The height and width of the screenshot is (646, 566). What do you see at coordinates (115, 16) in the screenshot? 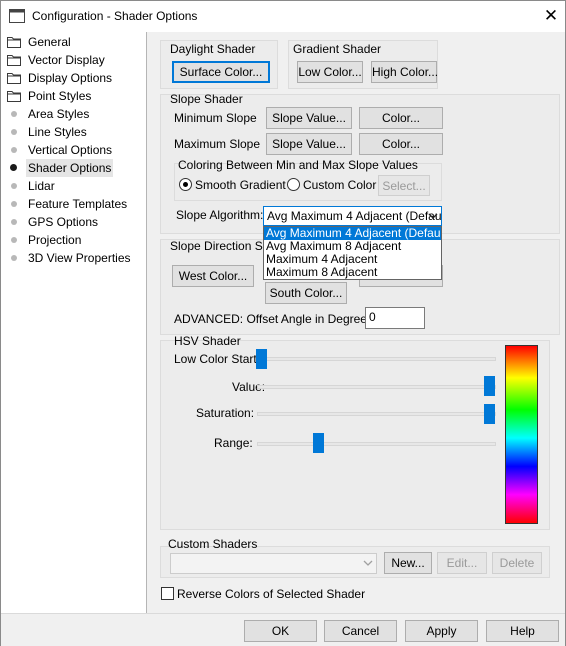
I see `window-title: Configuration - Shader Options` at bounding box center [115, 16].